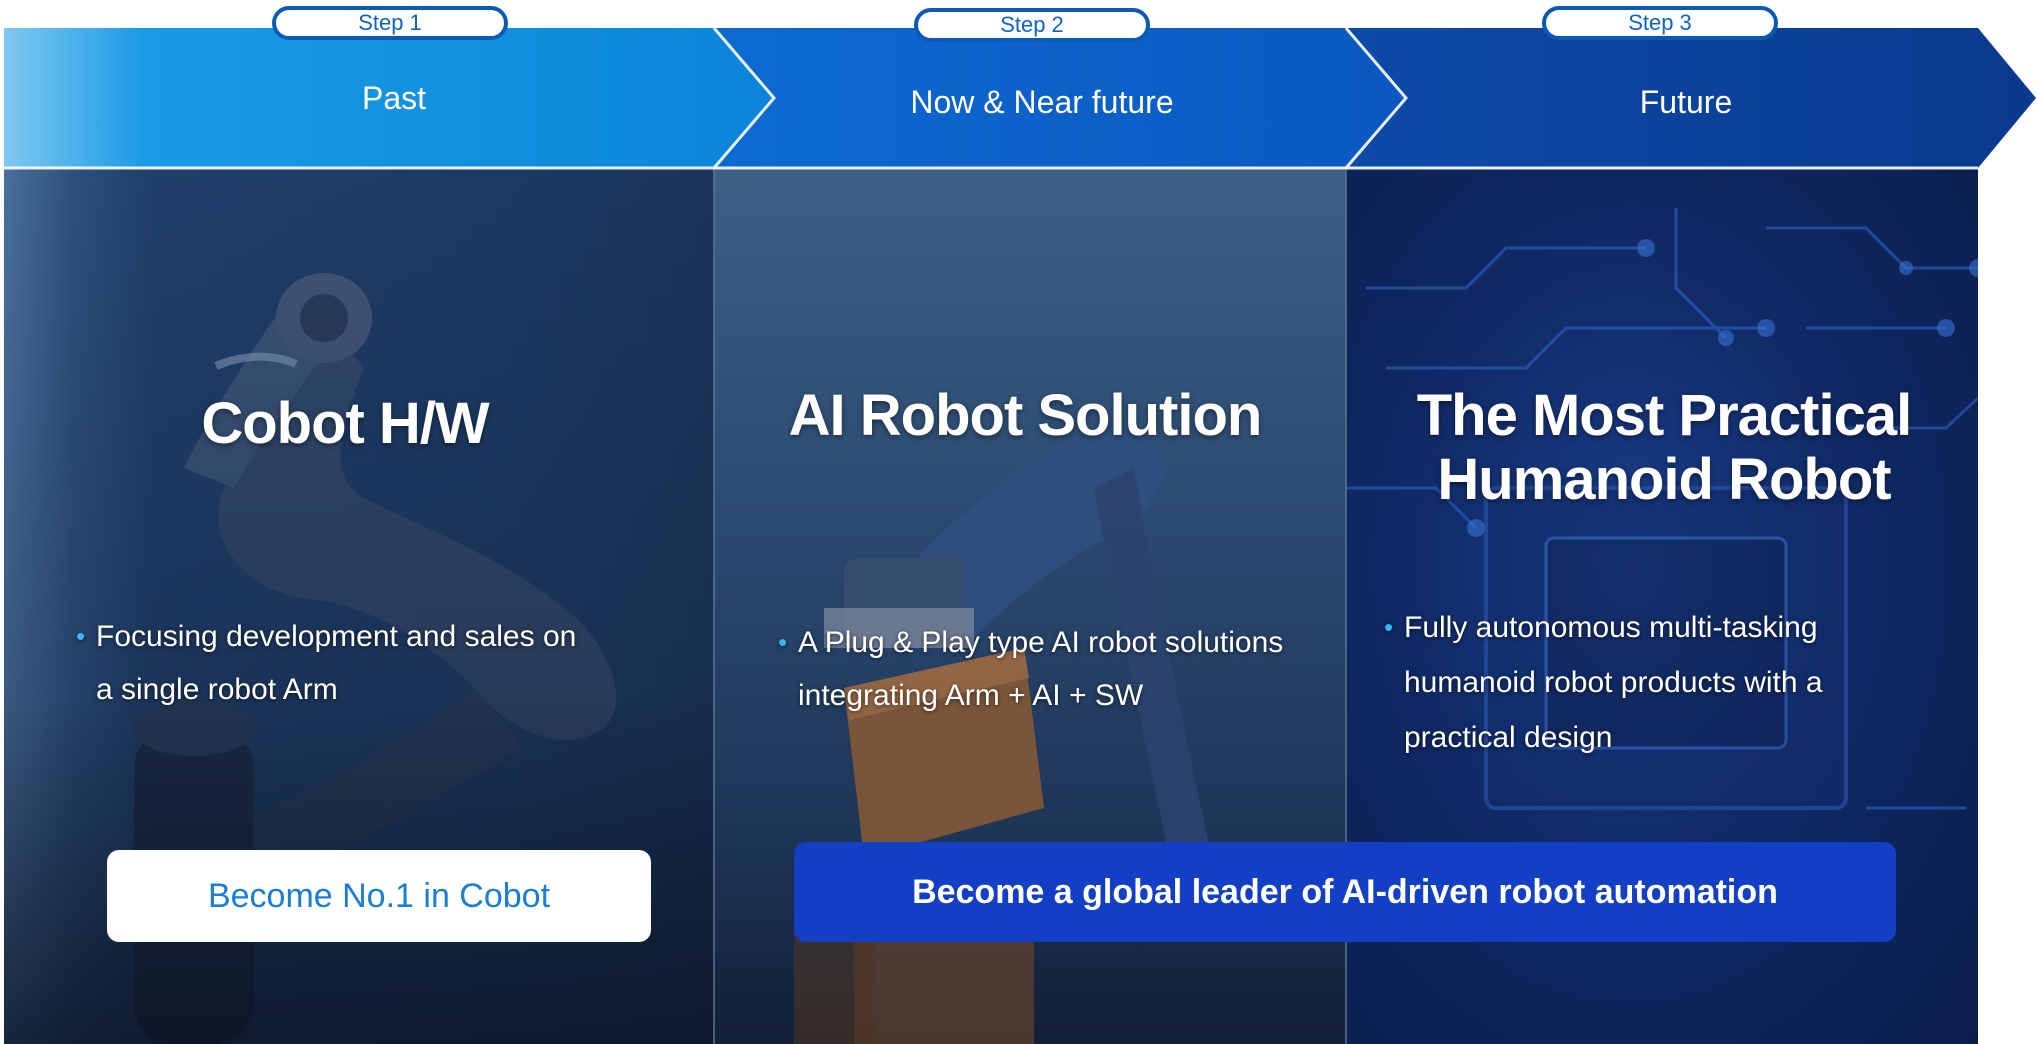 This screenshot has height=1044, width=2038. What do you see at coordinates (1508, 737) in the screenshot?
I see `panel-3-bullet-line-3: practical design` at bounding box center [1508, 737].